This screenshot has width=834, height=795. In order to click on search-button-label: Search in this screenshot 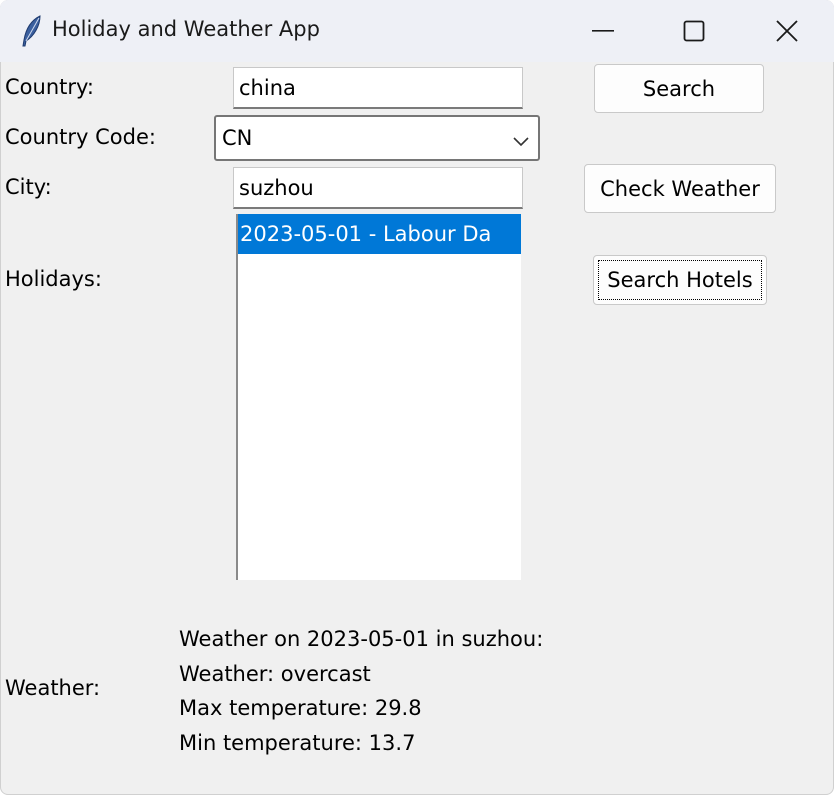, I will do `click(679, 88)`.